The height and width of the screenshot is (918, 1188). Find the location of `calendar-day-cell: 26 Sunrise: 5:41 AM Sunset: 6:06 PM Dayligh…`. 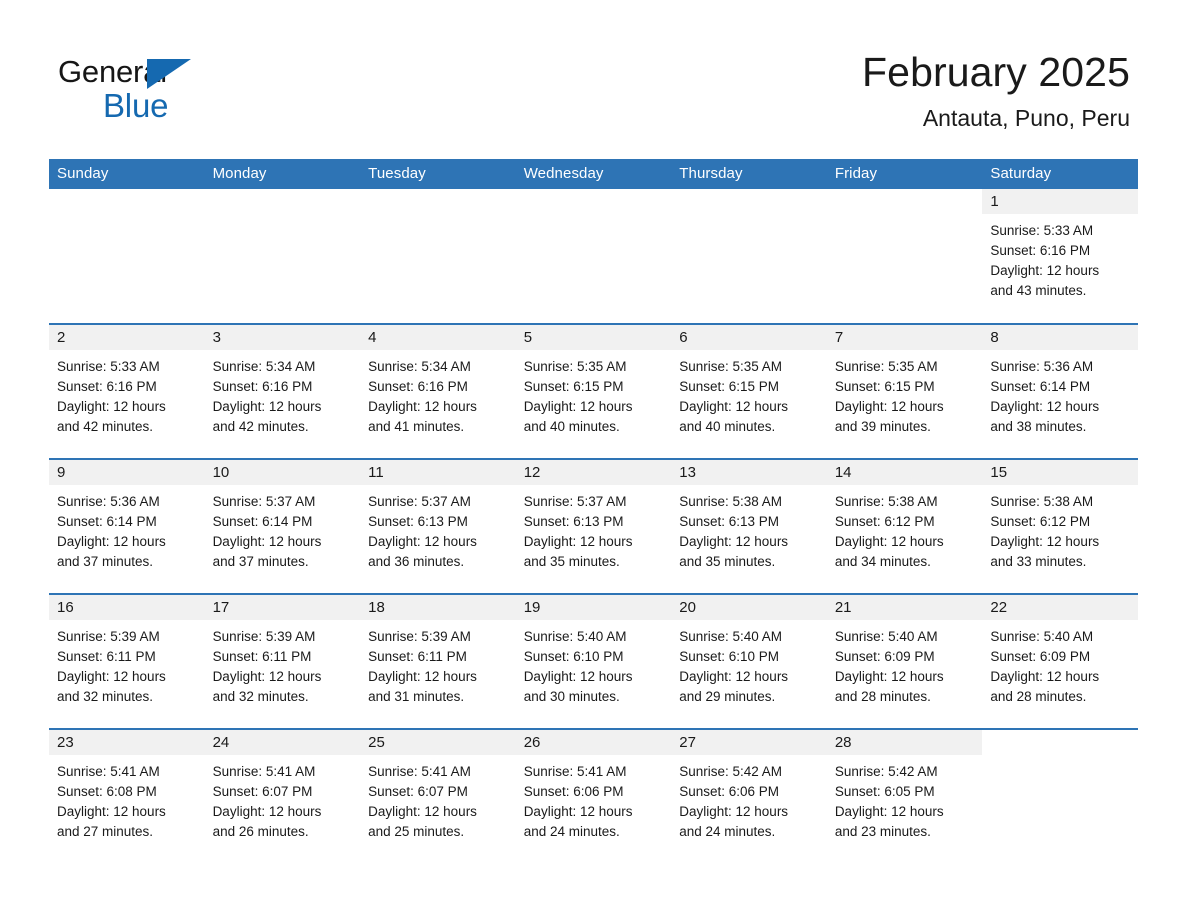

calendar-day-cell: 26 Sunrise: 5:41 AM Sunset: 6:06 PM Dayligh… is located at coordinates (593, 796).